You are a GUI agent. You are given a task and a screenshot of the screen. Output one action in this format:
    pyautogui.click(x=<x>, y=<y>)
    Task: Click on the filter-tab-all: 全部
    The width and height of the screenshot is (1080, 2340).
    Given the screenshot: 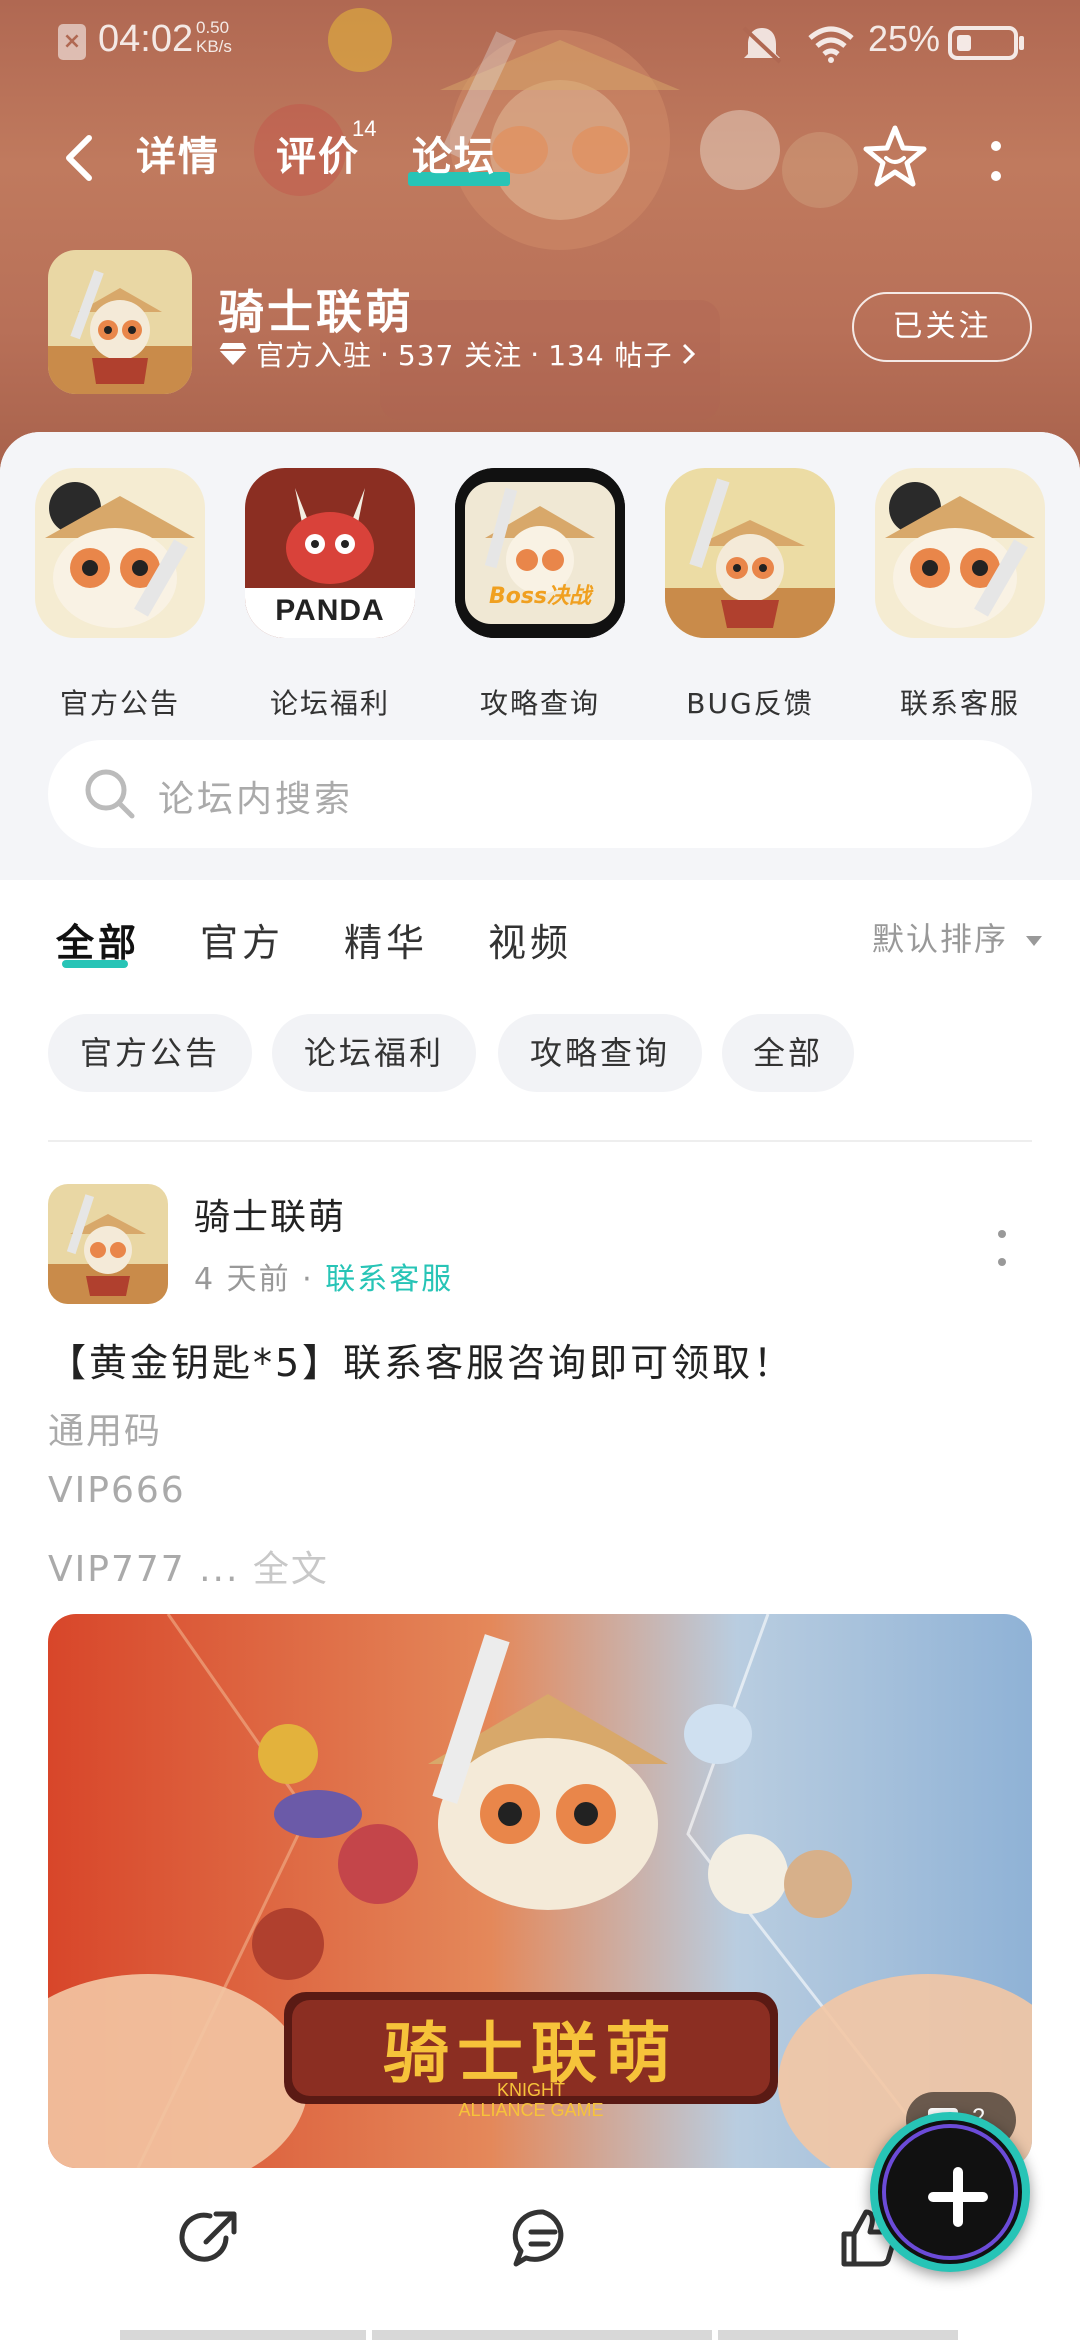 What is the action you would take?
    pyautogui.click(x=98, y=939)
    